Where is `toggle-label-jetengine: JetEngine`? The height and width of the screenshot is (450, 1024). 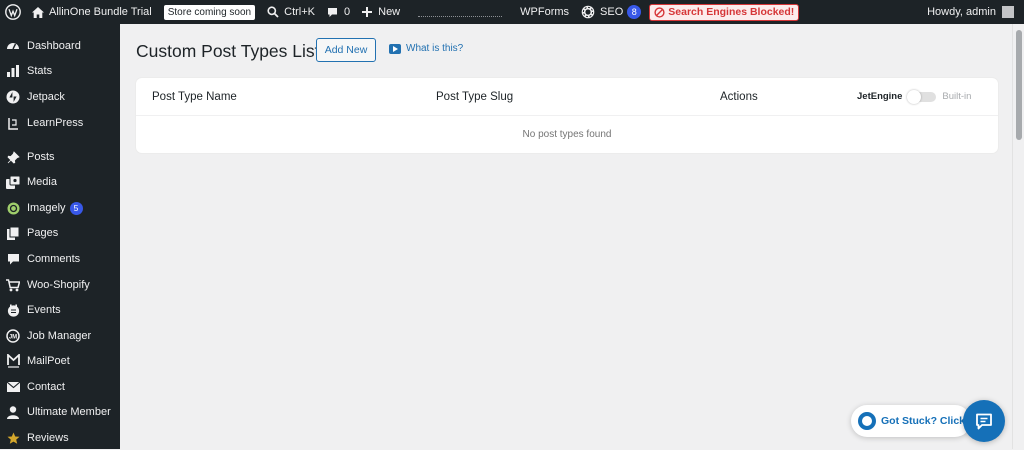 toggle-label-jetengine: JetEngine is located at coordinates (880, 96).